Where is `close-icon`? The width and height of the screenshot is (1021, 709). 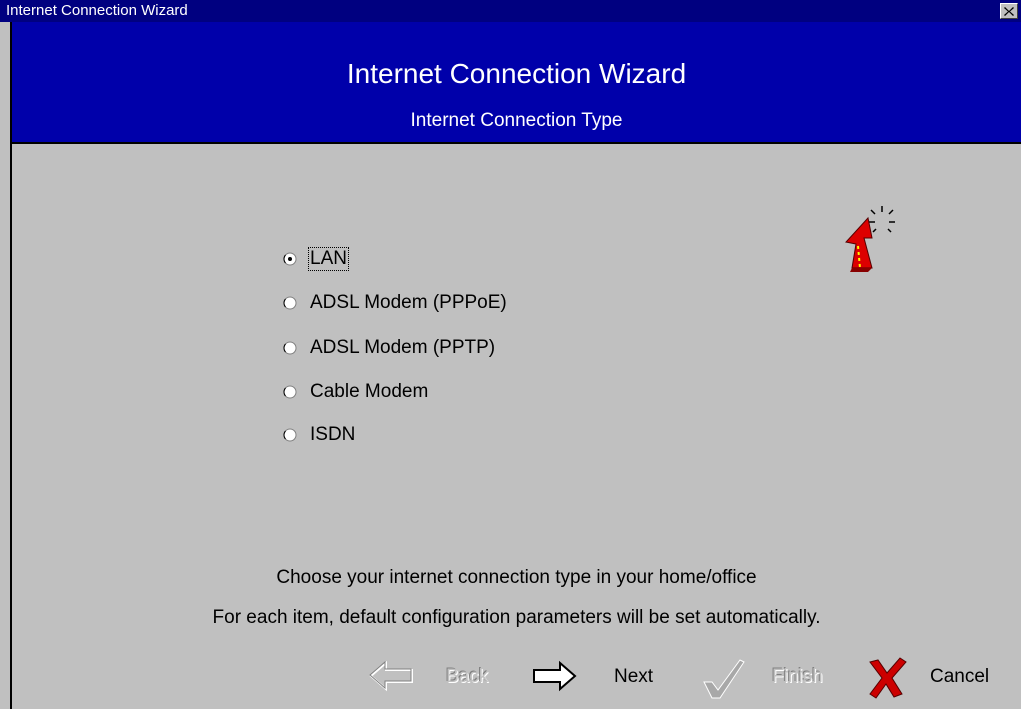 close-icon is located at coordinates (1009, 11).